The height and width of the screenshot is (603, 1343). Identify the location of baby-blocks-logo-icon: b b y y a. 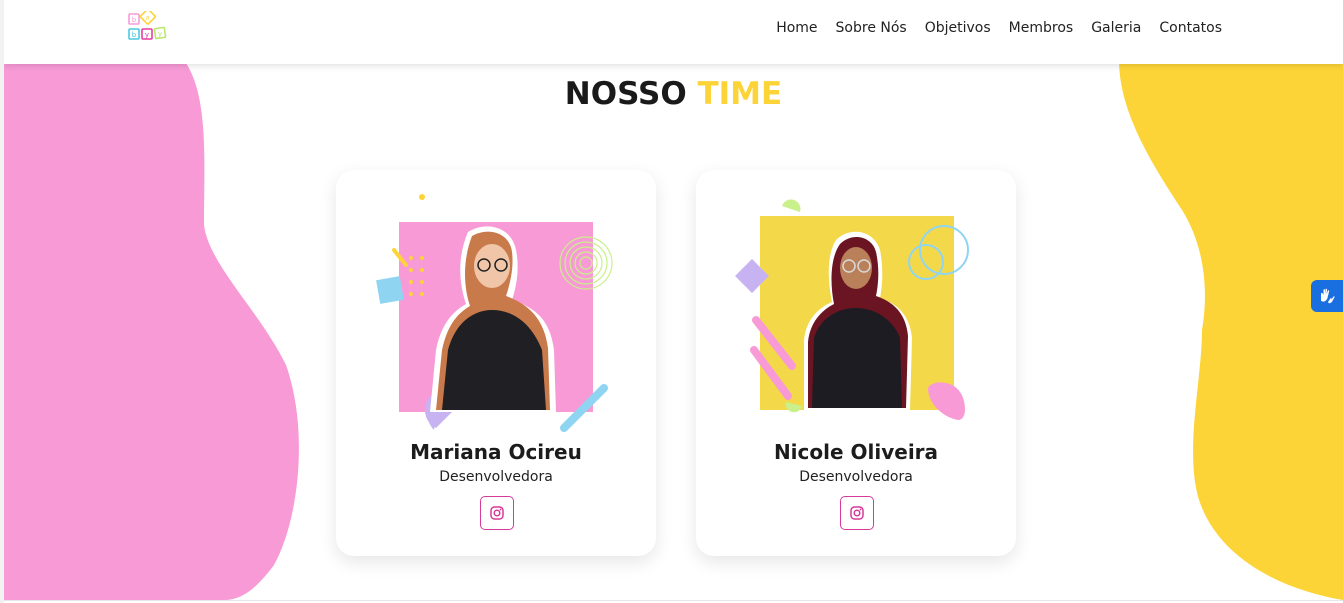
(151, 28).